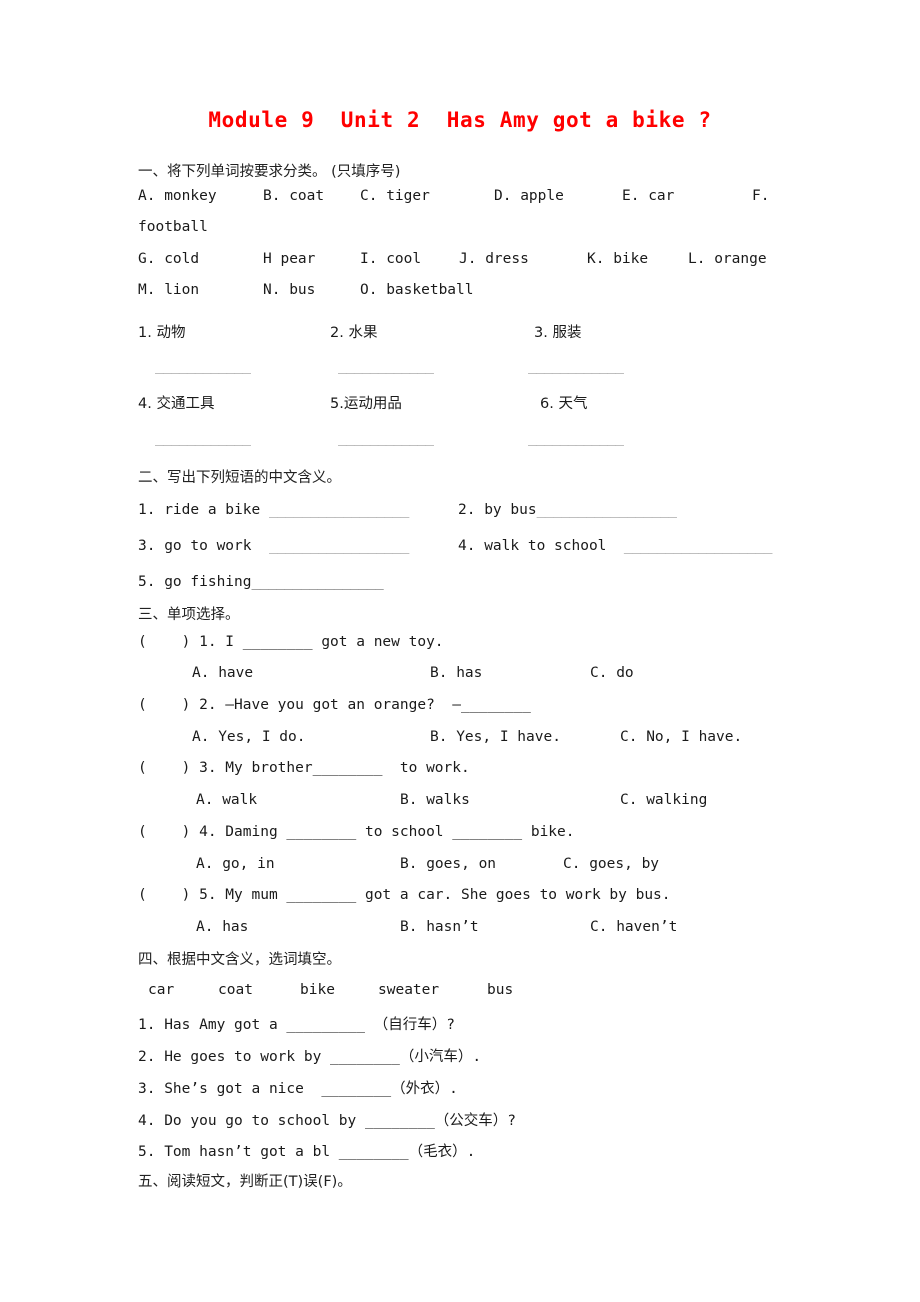  What do you see at coordinates (648, 196) in the screenshot?
I see `word-bank-item: E. car` at bounding box center [648, 196].